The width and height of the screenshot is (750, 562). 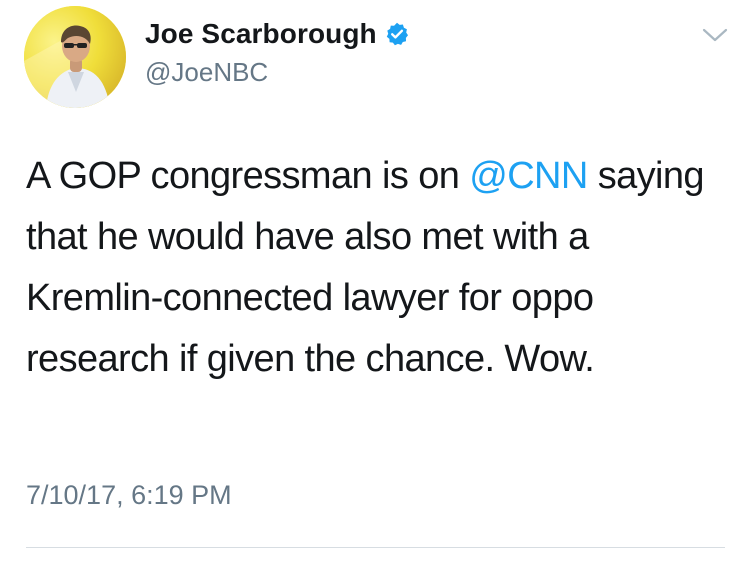 I want to click on avatar-image, so click(x=75, y=57).